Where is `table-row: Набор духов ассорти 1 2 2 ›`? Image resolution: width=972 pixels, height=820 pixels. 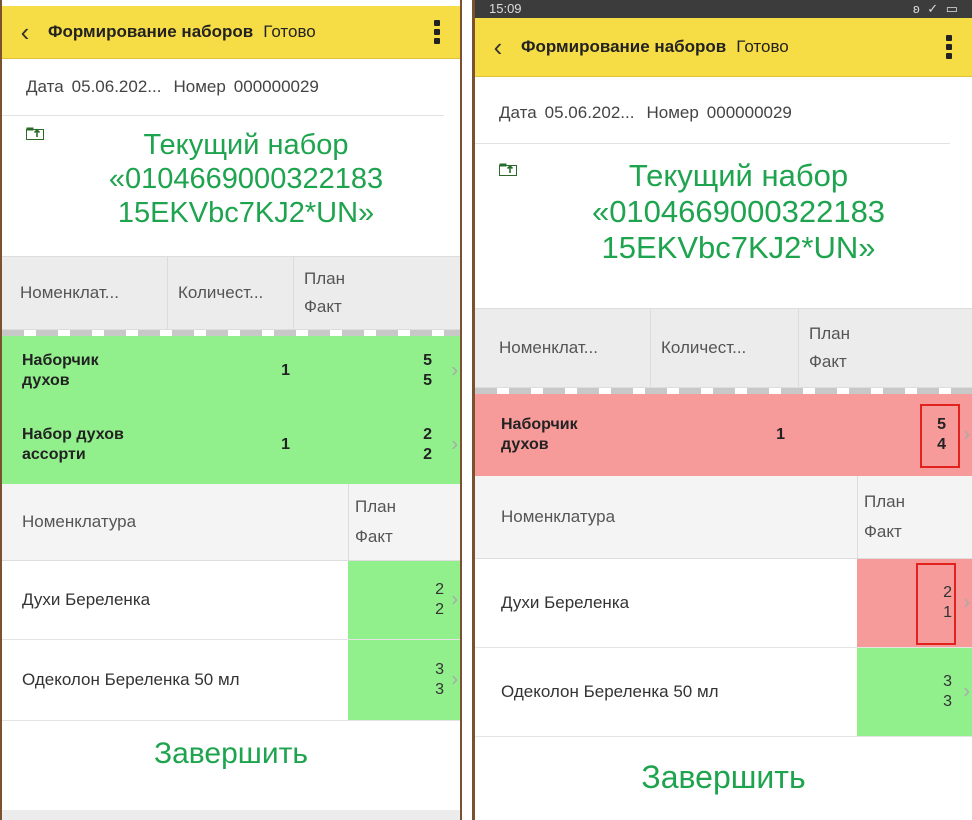 table-row: Набор духов ассорти 1 2 2 › is located at coordinates (231, 445).